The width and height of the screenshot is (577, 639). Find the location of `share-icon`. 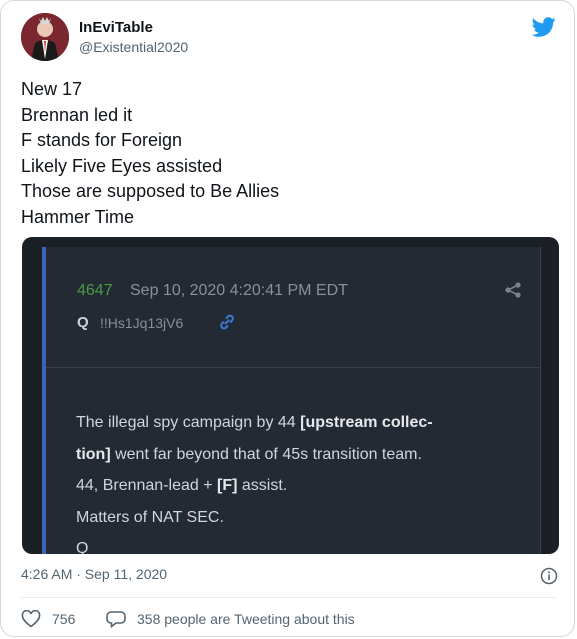

share-icon is located at coordinates (513, 290).